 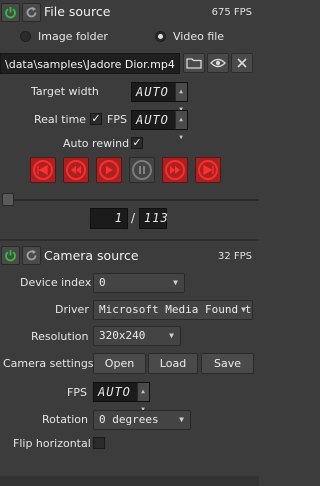 I want to click on rotation-select: 0 degrees ▼, so click(x=142, y=420).